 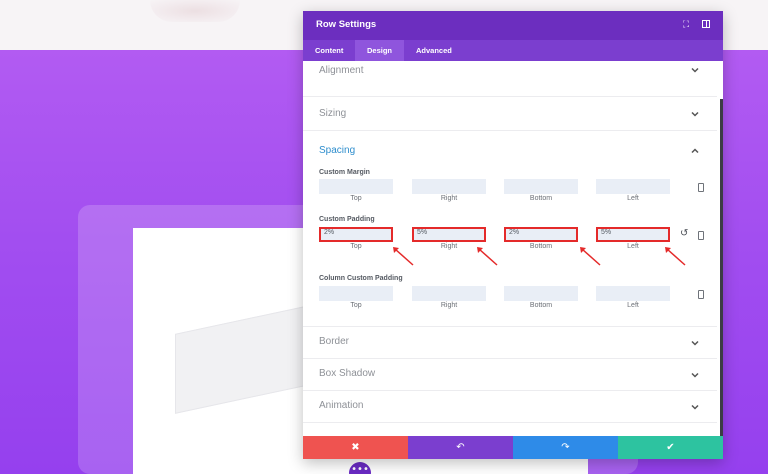 What do you see at coordinates (333, 113) in the screenshot?
I see `section-title-sizing: Sizing` at bounding box center [333, 113].